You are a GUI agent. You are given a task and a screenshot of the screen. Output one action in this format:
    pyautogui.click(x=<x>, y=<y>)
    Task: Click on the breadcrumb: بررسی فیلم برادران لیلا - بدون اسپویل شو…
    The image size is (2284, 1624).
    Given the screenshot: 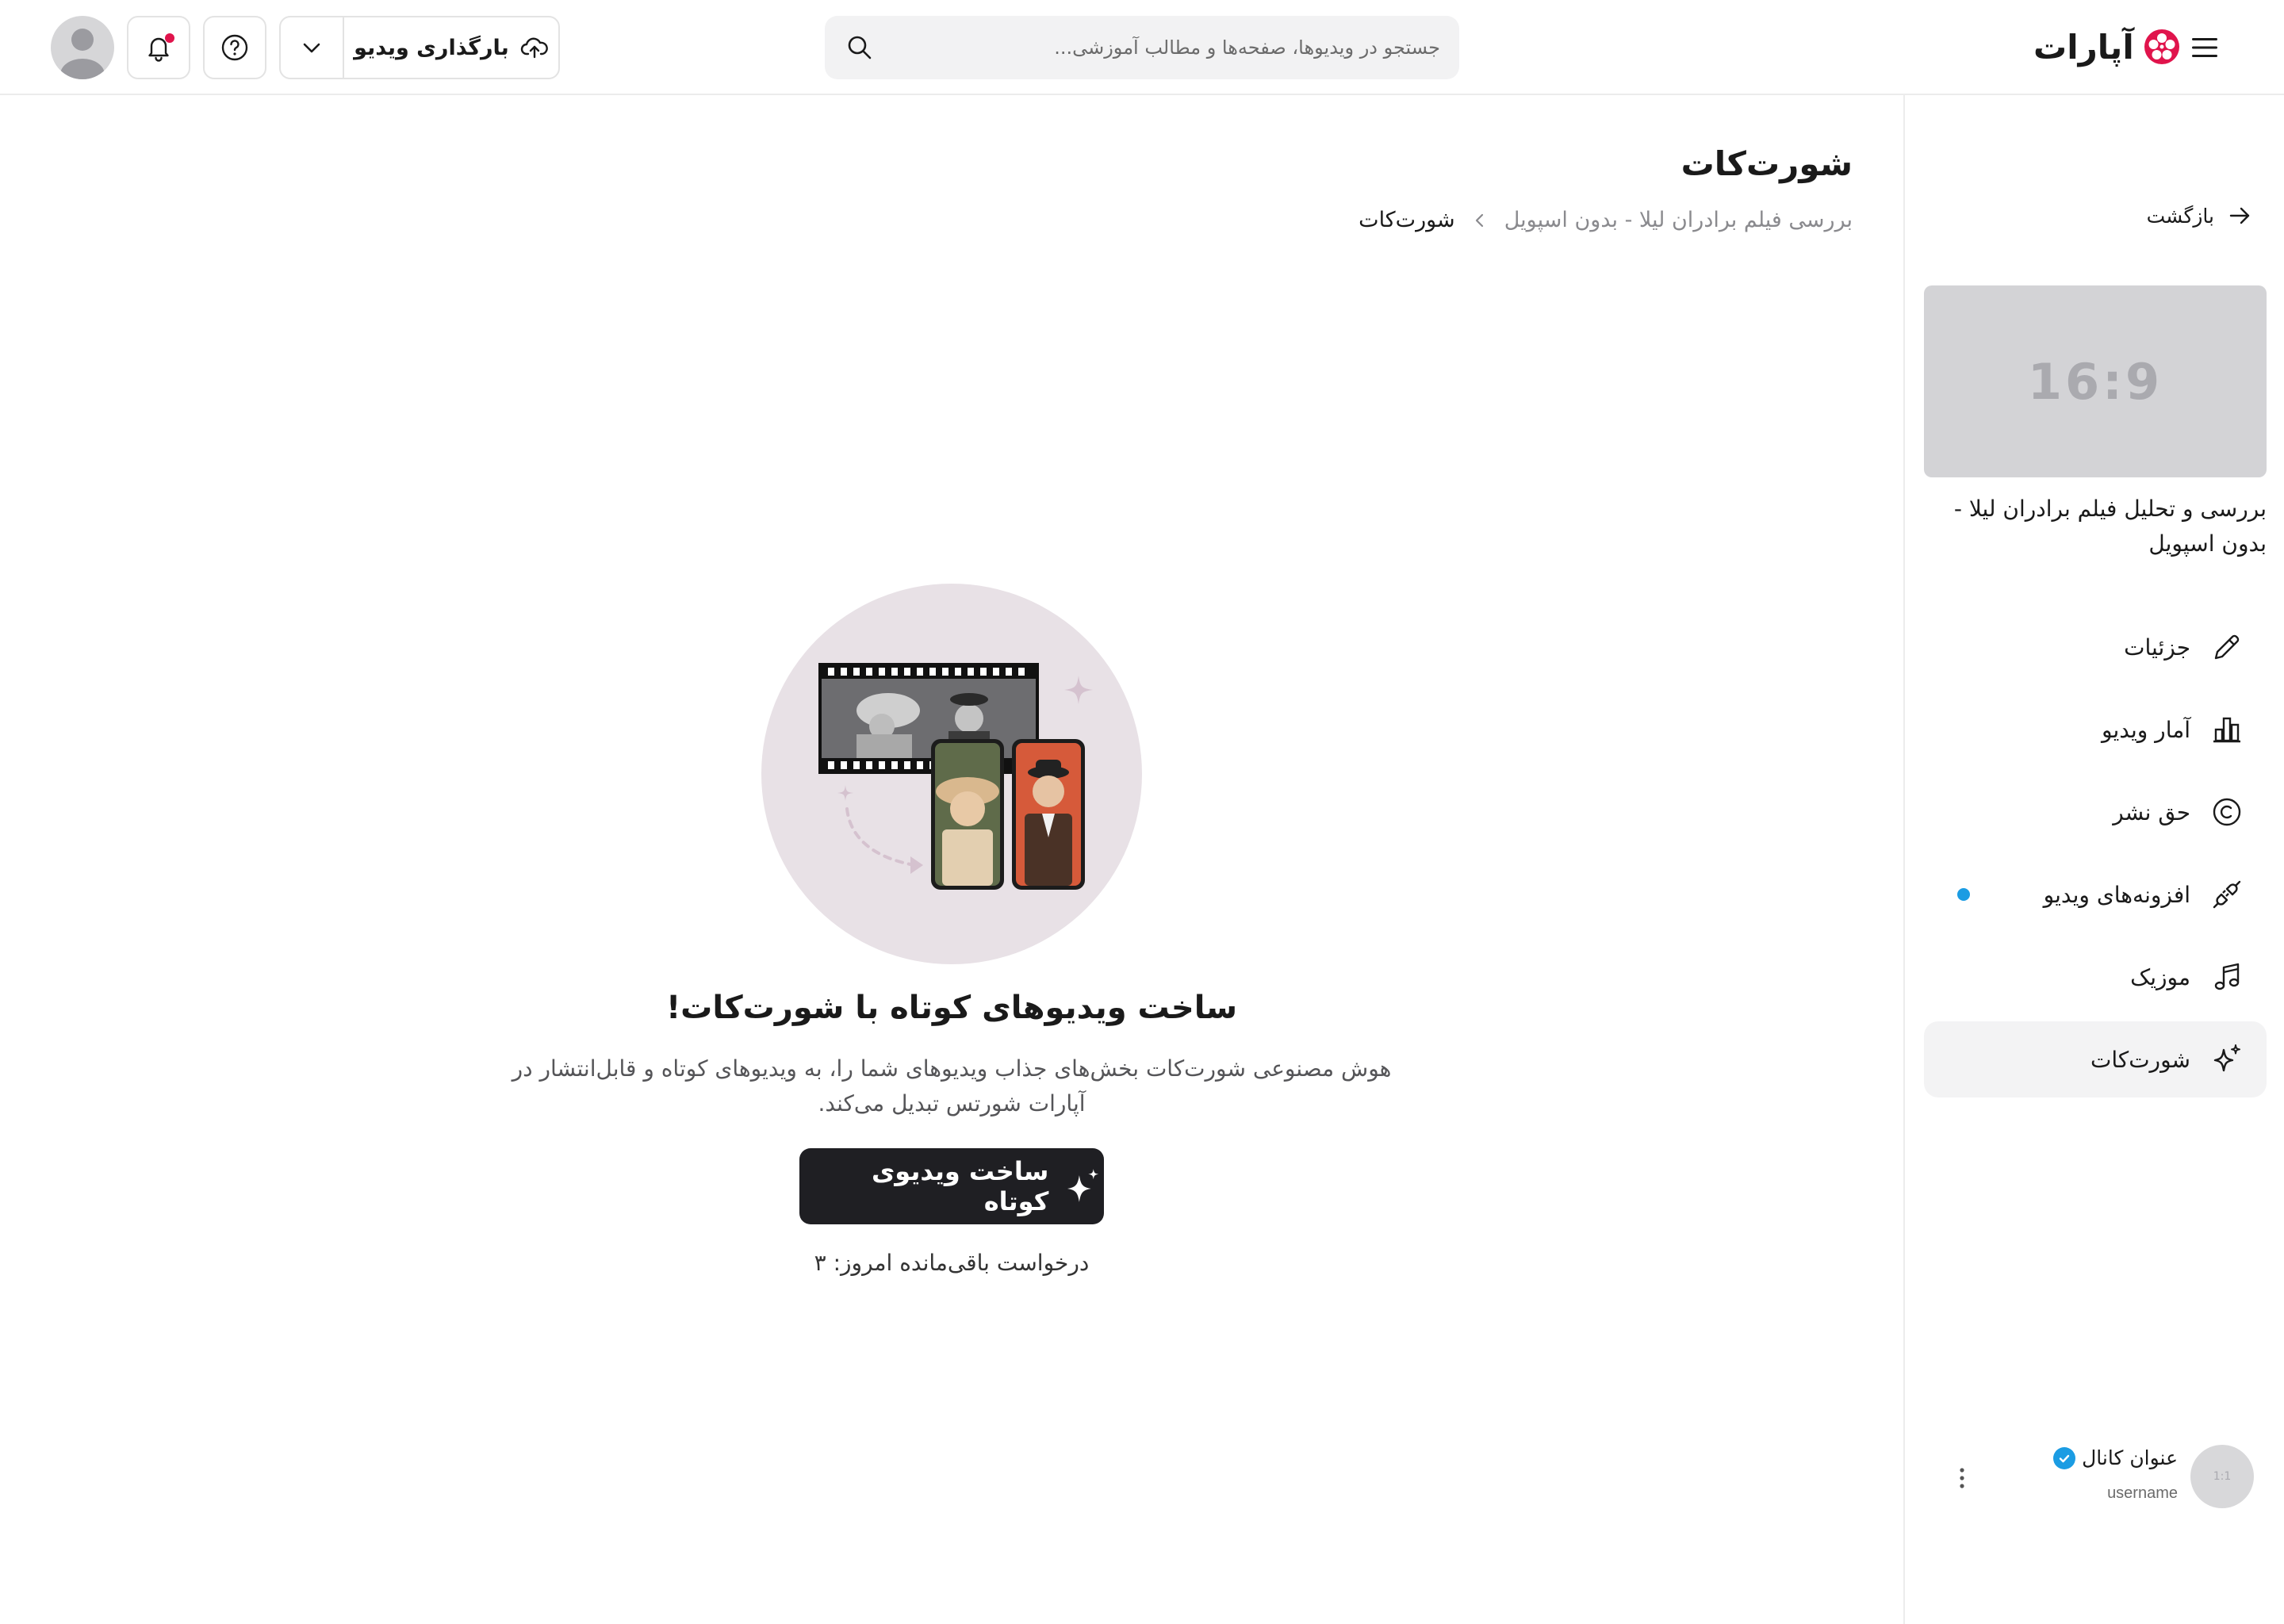 What is the action you would take?
    pyautogui.click(x=1402, y=220)
    